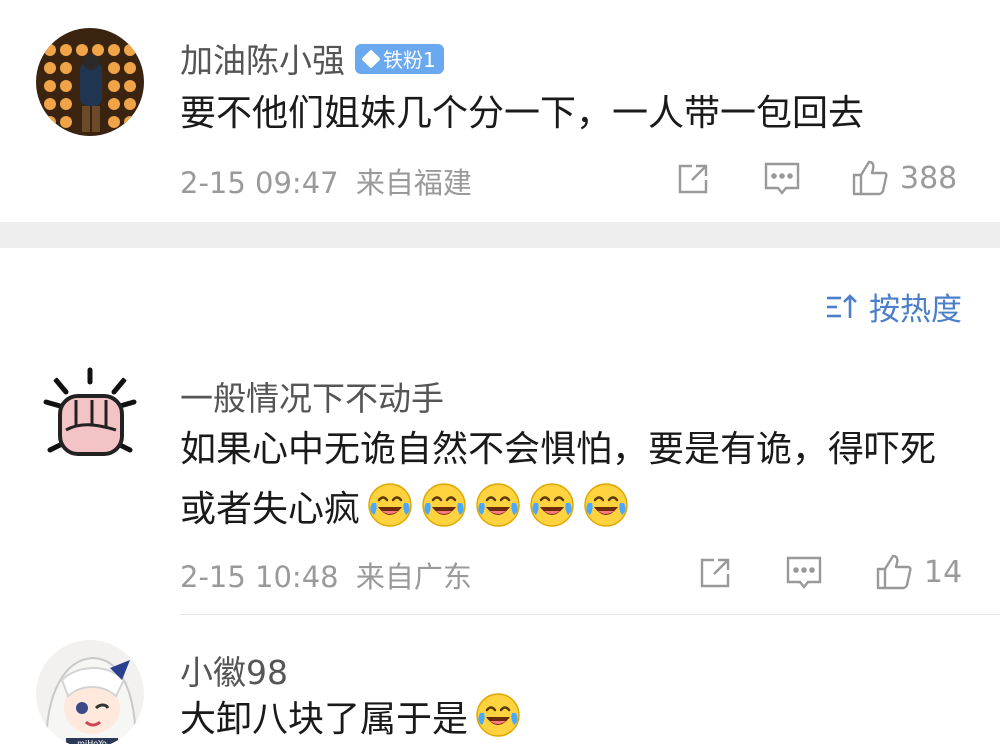  I want to click on like-button: 388, so click(903, 178).